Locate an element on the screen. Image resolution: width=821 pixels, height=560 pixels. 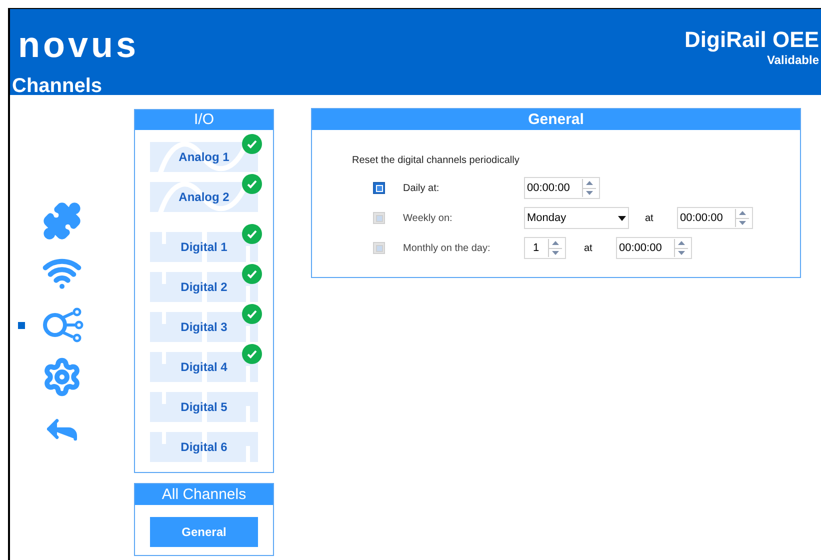
day-spin-field: 1 is located at coordinates (545, 248).